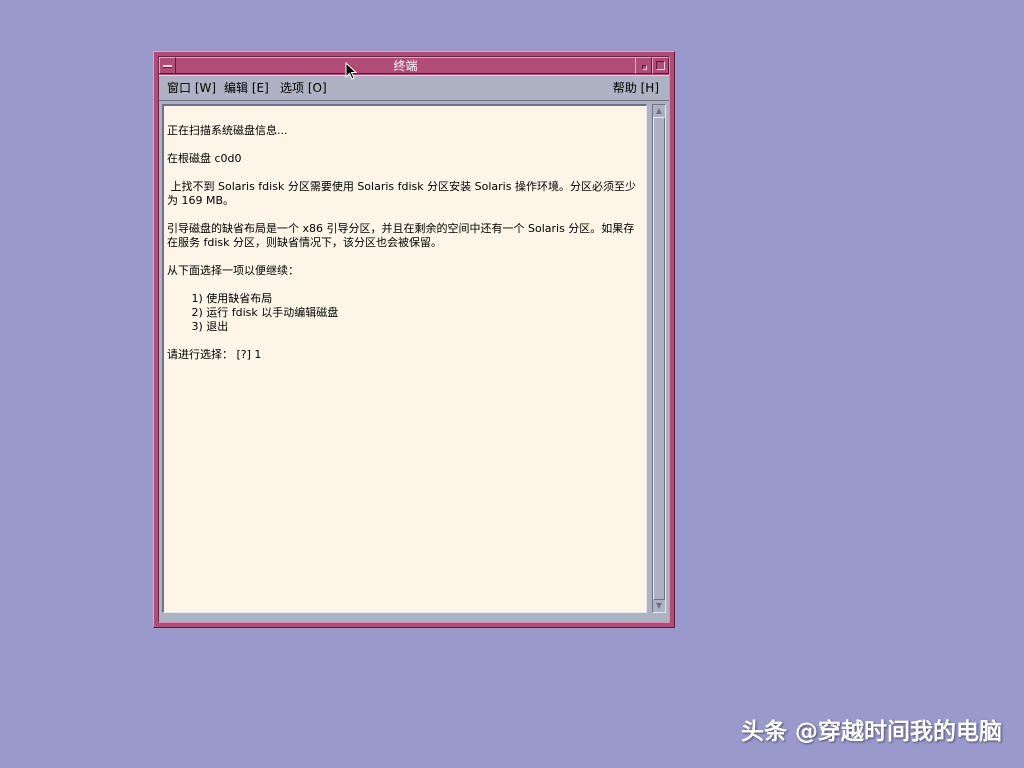 The height and width of the screenshot is (768, 1024). I want to click on menu-options: 选项 [O], so click(303, 88).